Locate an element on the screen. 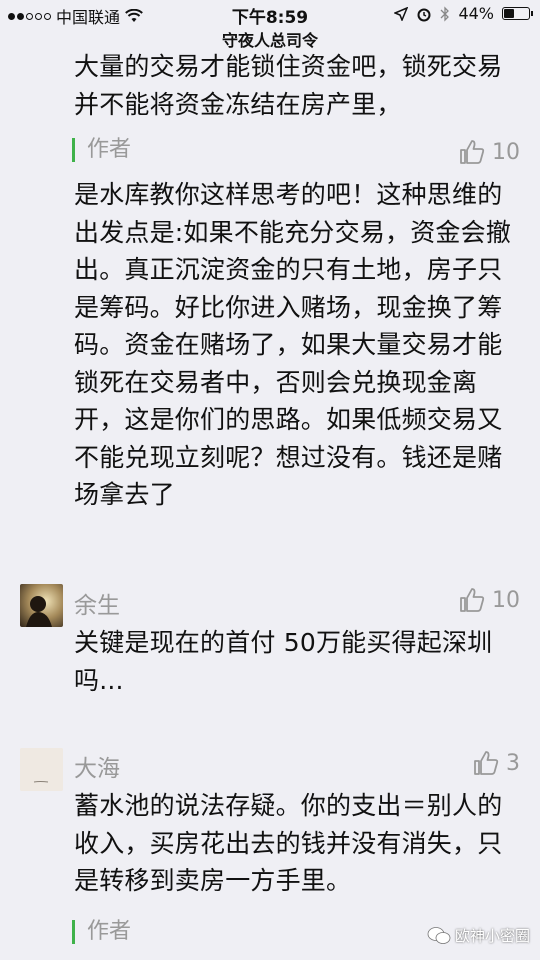  location-arrow-icon is located at coordinates (401, 13).